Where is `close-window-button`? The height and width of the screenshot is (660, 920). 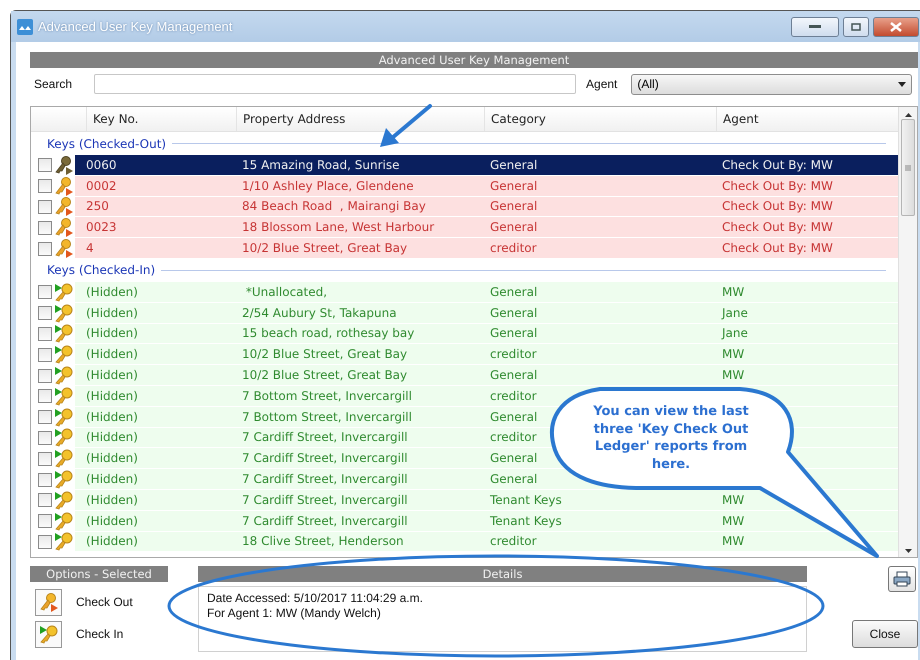
close-window-button is located at coordinates (896, 26).